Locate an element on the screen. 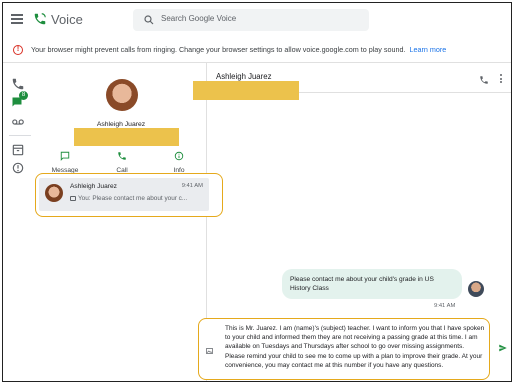 Image resolution: width=514 pixels, height=384 pixels. search-box: Search Google Voice is located at coordinates (251, 20).